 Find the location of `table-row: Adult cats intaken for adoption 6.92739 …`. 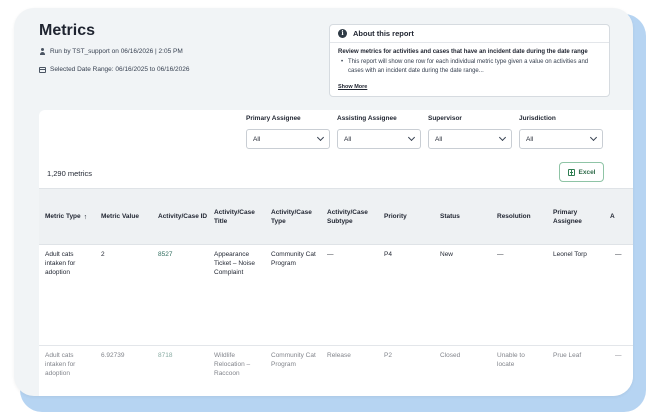

table-row: Adult cats intaken for adoption 6.92739 … is located at coordinates (336, 371).